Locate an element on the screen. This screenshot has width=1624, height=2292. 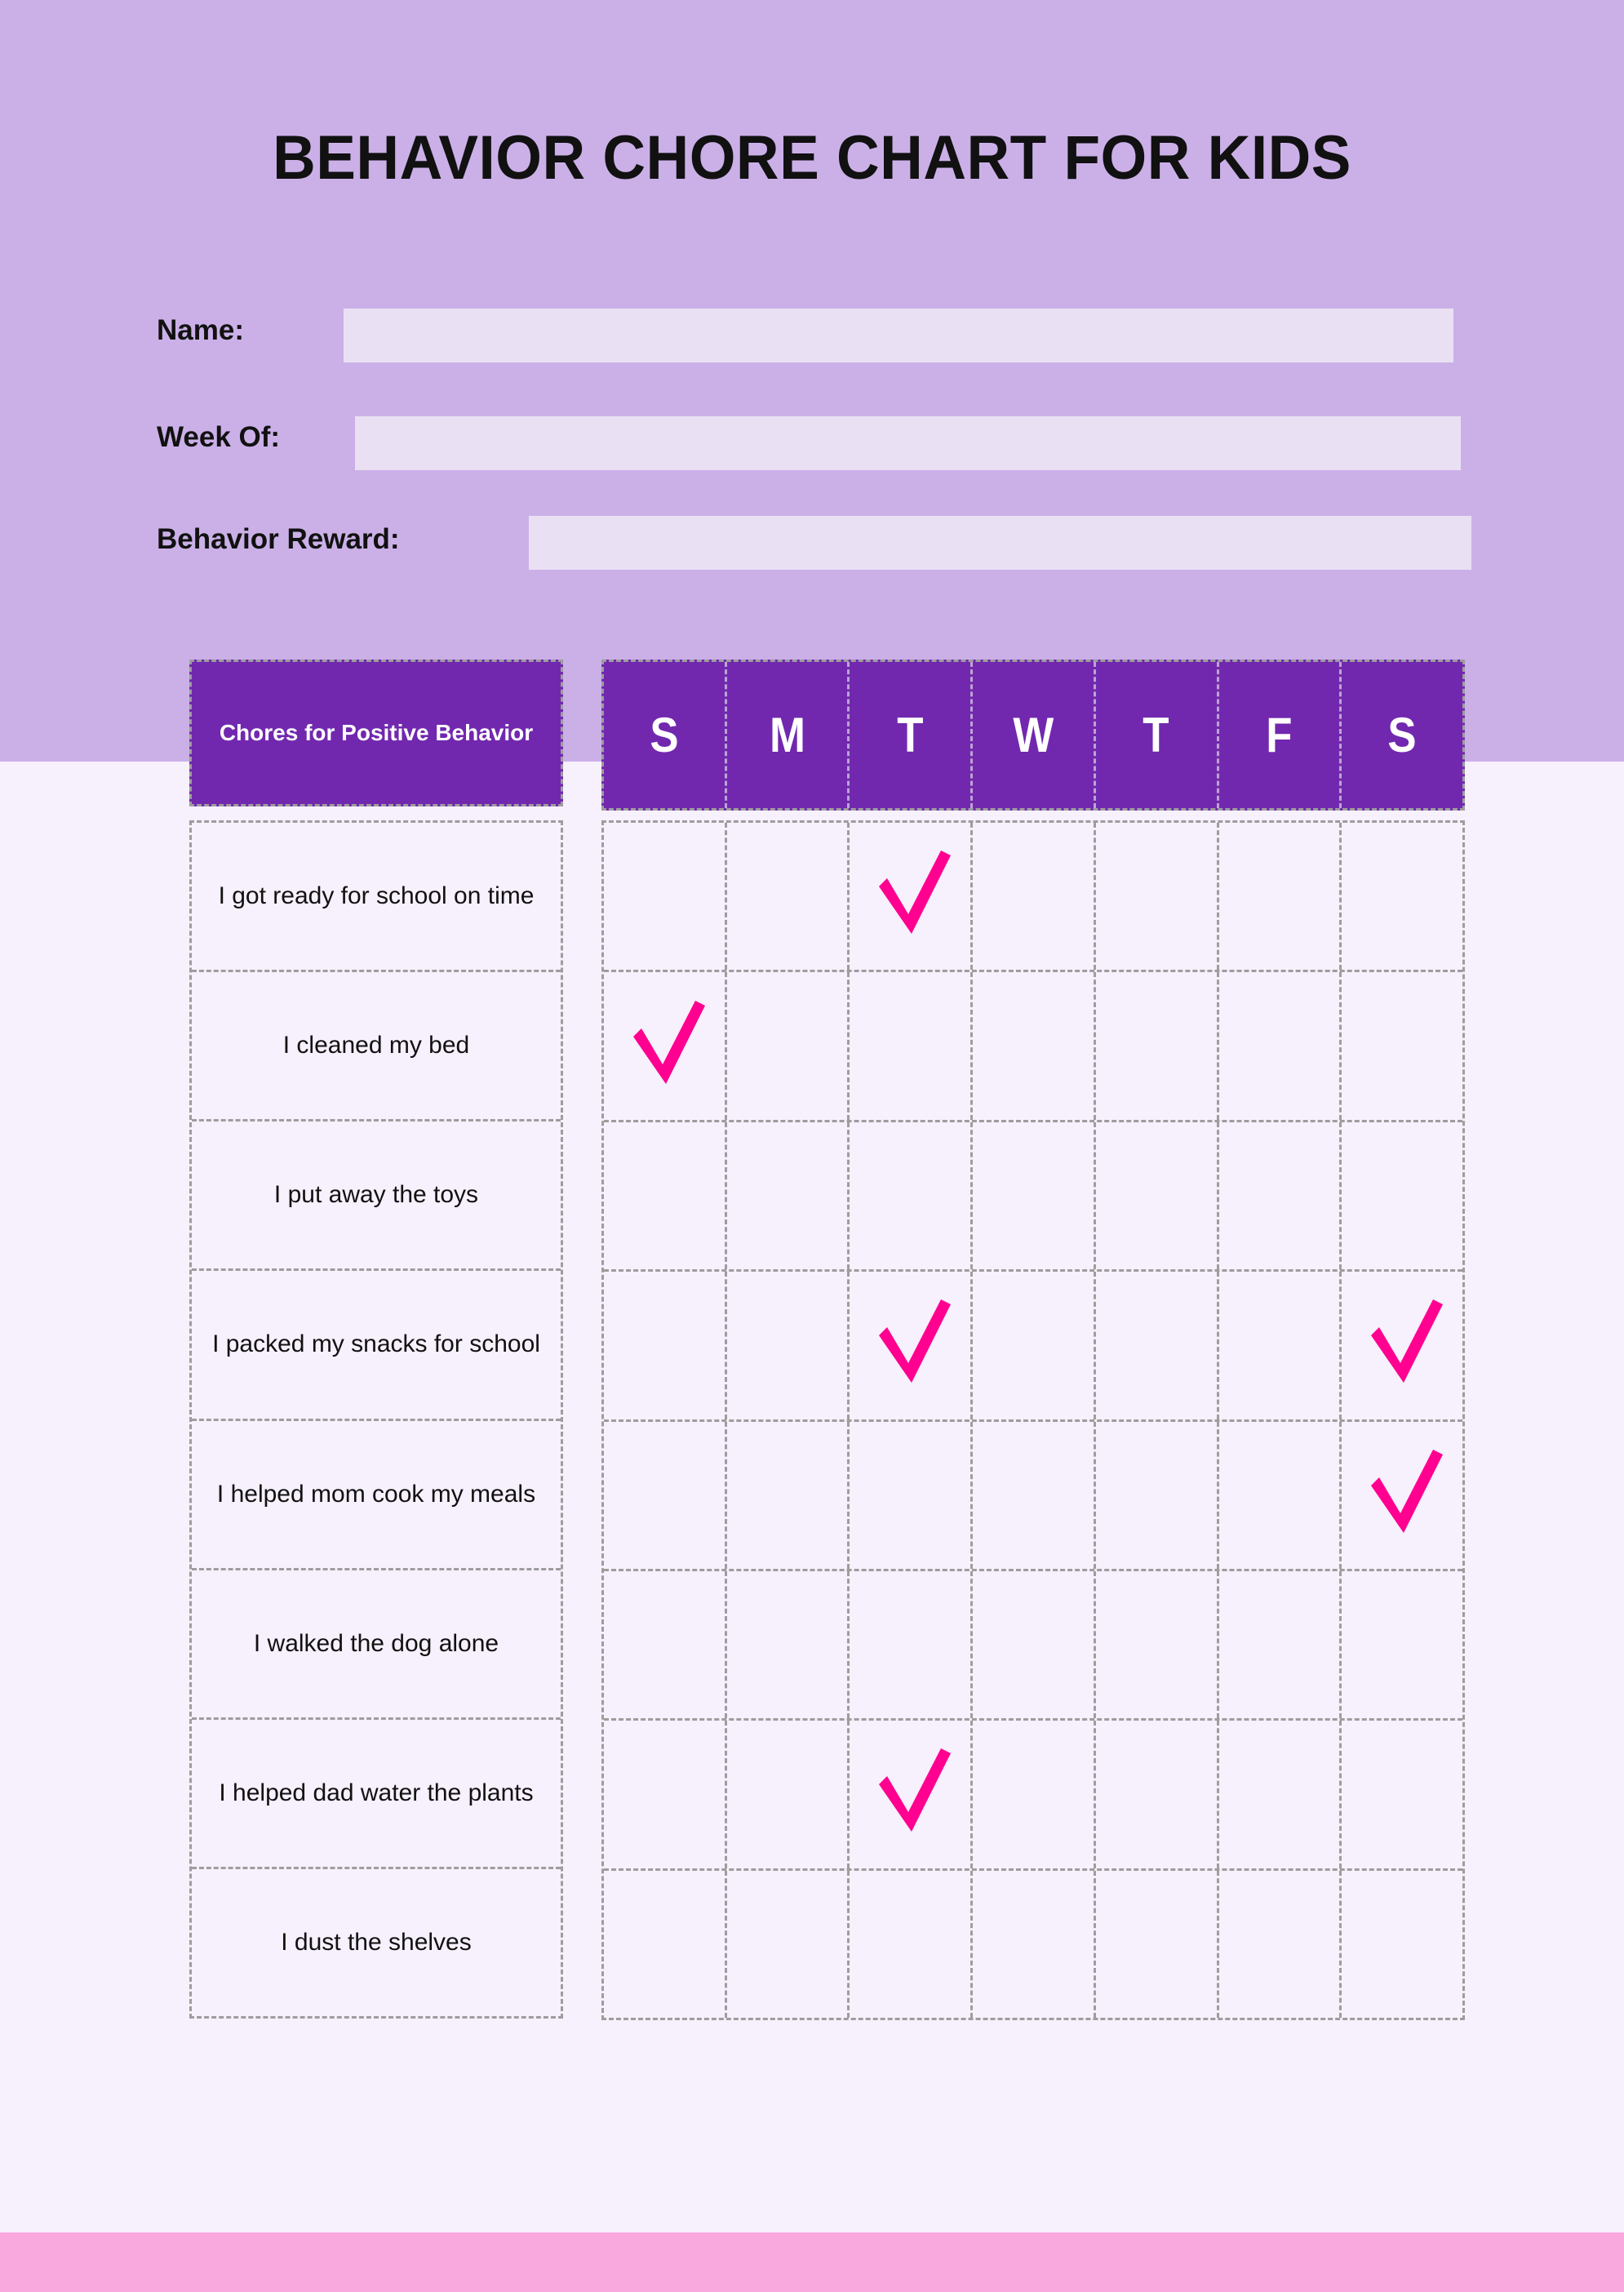
chore-label: I packed my snacks for school is located at coordinates (376, 1344).